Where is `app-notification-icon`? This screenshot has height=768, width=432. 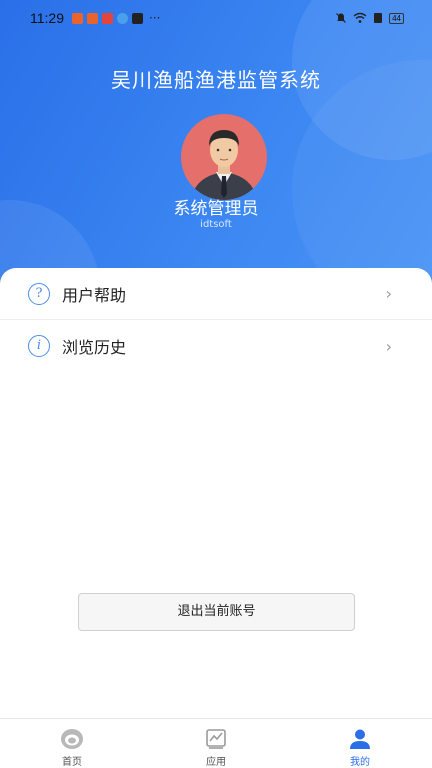 app-notification-icon is located at coordinates (107, 18).